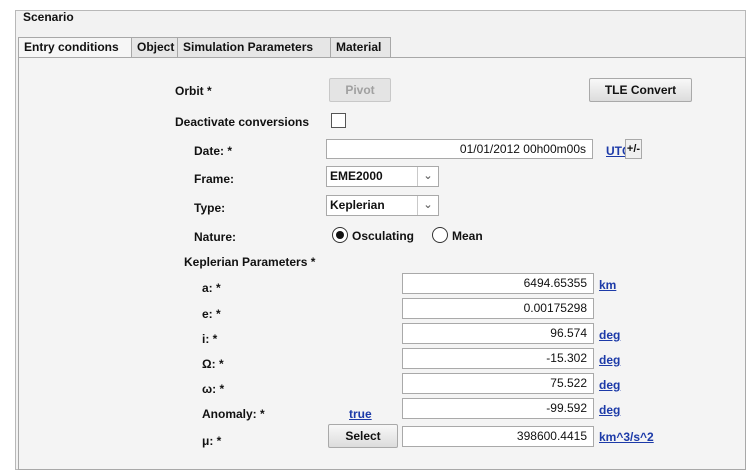 Image resolution: width=747 pixels, height=472 pixels. Describe the element at coordinates (459, 149) in the screenshot. I see `date-input: 01/01/2012 00h00m00s` at that location.